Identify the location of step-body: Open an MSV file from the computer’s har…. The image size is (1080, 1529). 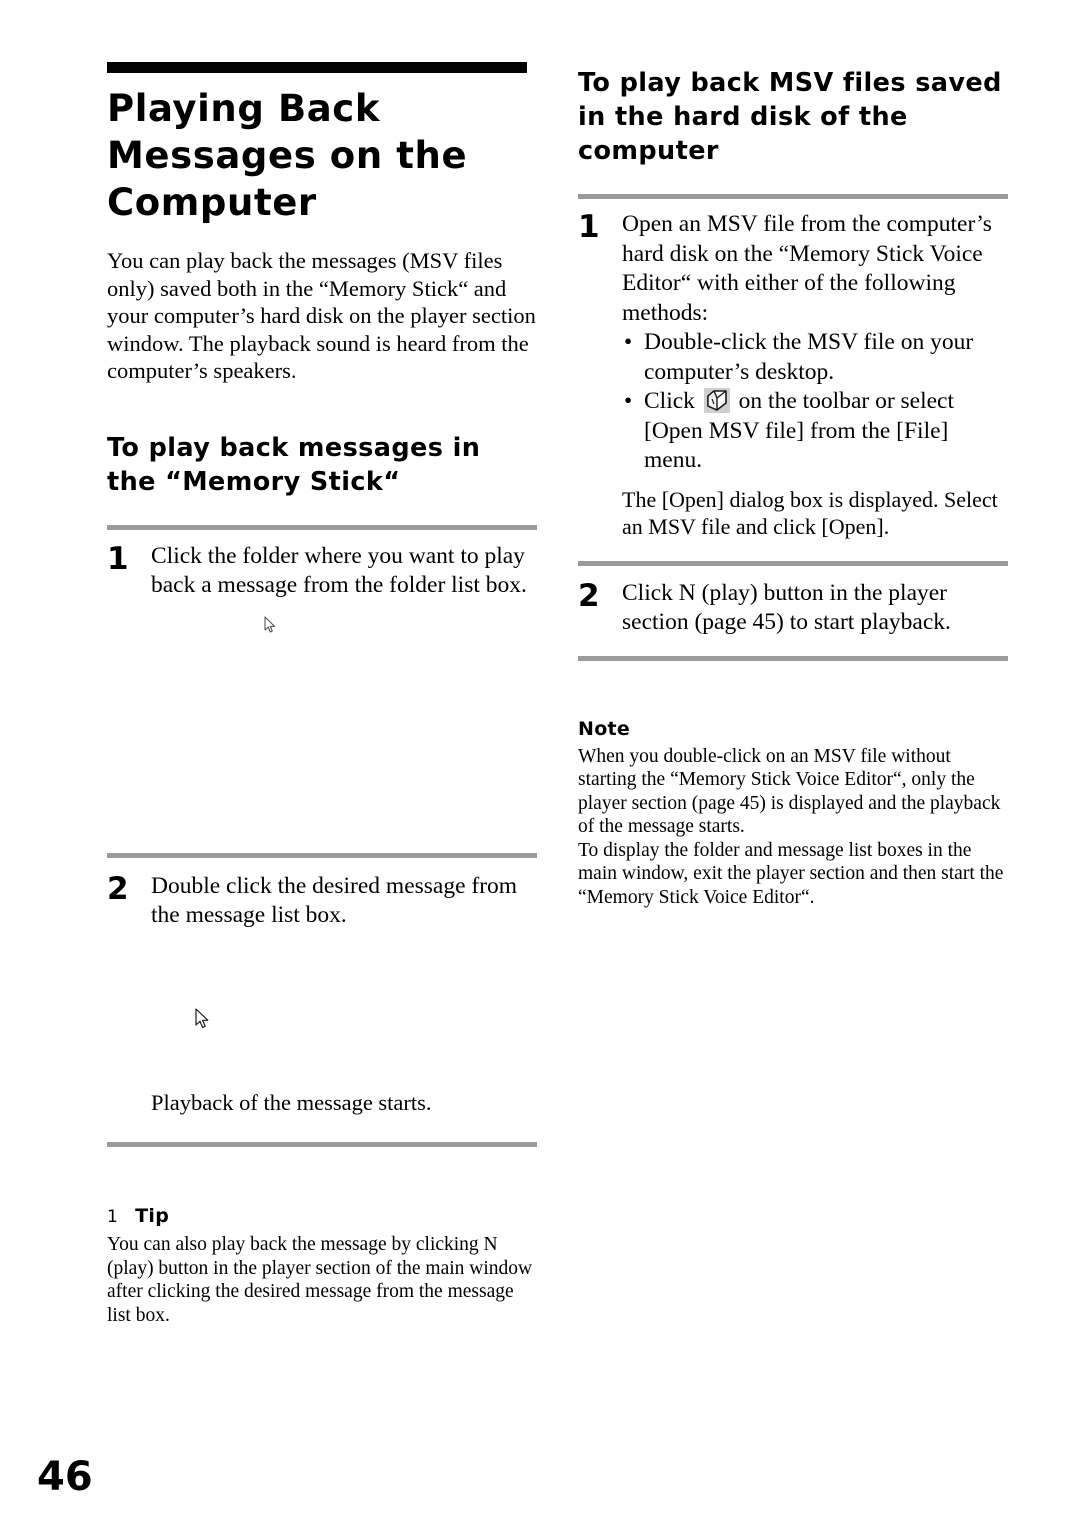
(815, 375).